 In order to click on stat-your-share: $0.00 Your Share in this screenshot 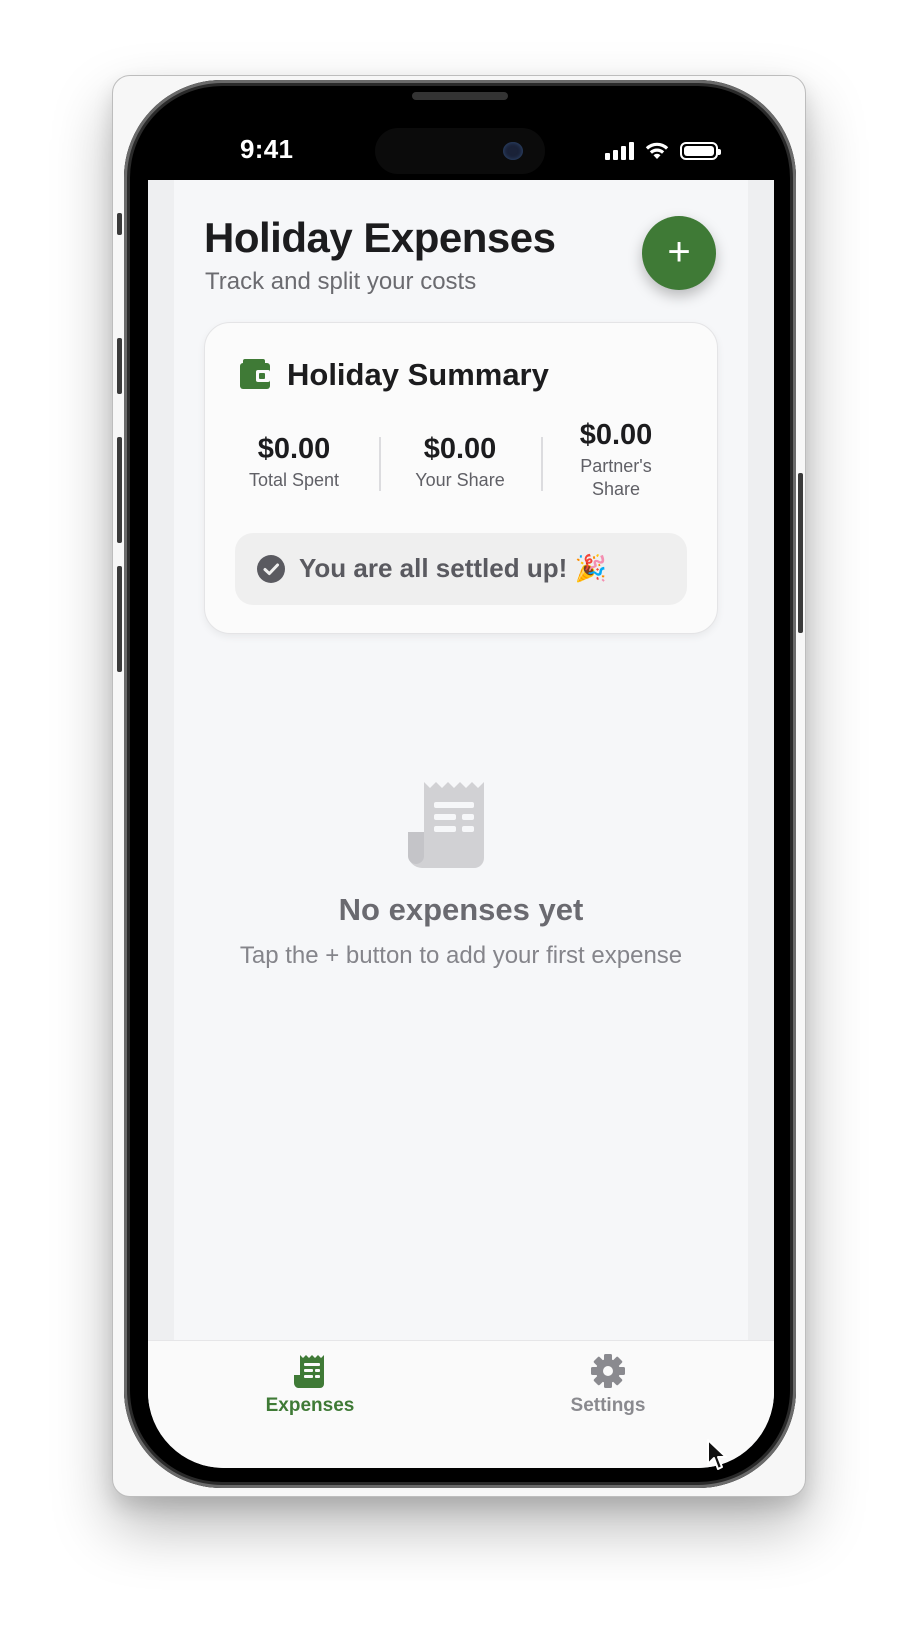, I will do `click(460, 461)`.